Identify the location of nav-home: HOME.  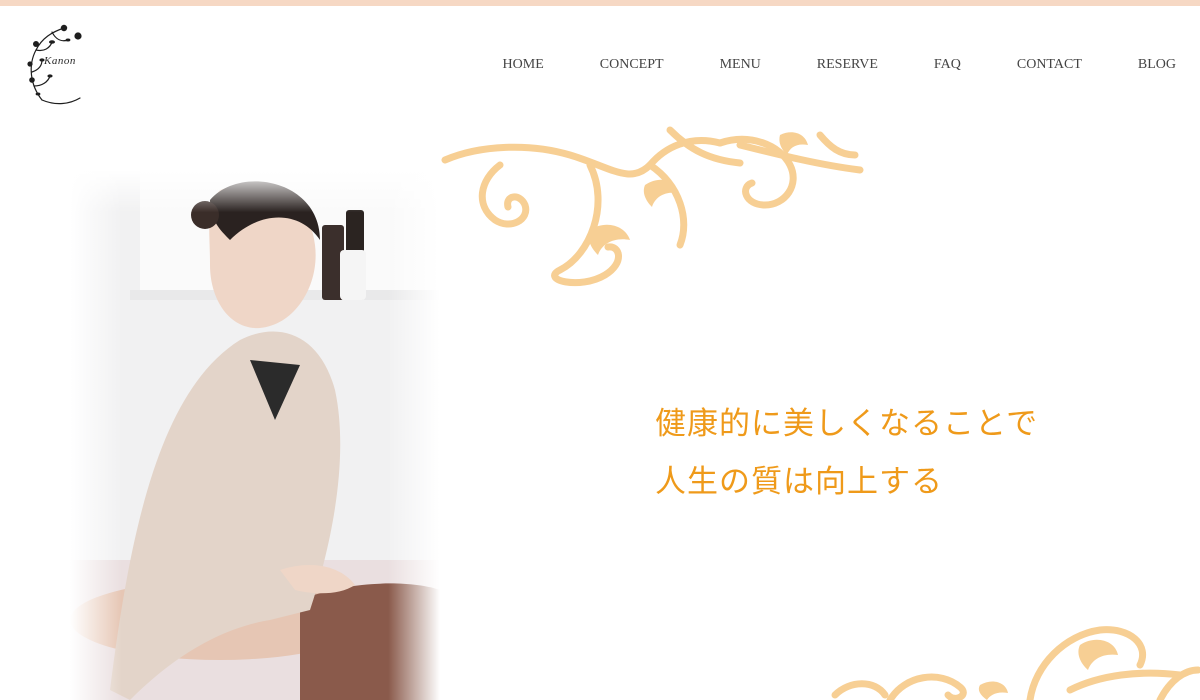
(523, 65).